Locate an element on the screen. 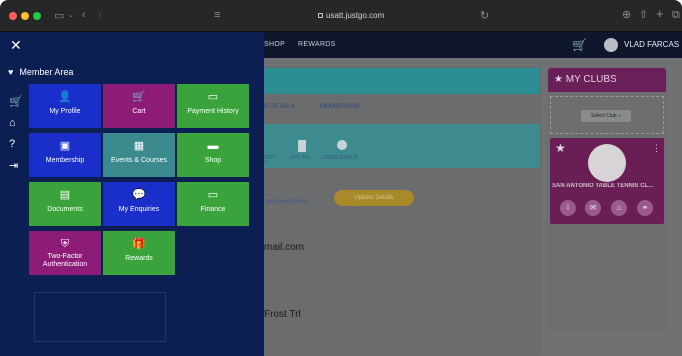 This screenshot has height=356, width=682. tile-rewards: 🎁 Rewards is located at coordinates (139, 253).